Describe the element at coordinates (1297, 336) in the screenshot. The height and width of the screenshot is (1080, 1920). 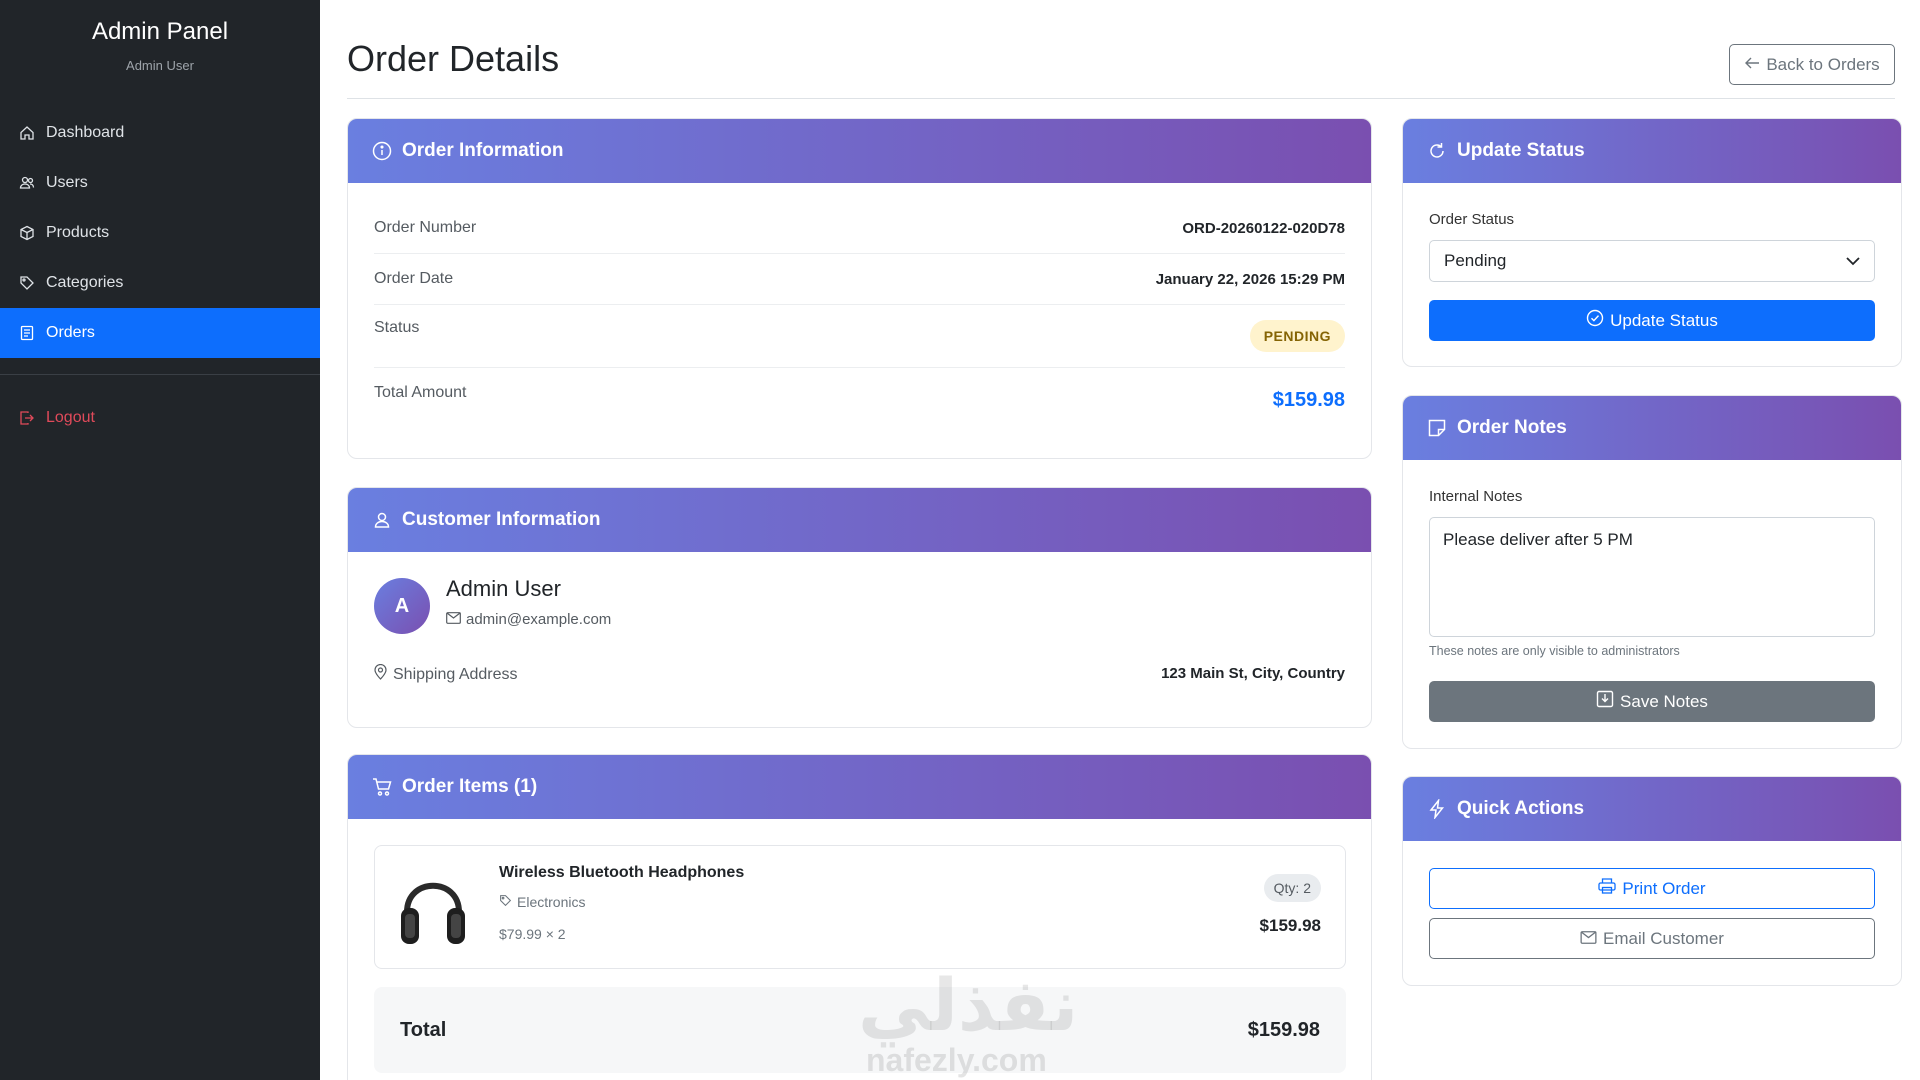
I see `status-badge: PENDING` at that location.